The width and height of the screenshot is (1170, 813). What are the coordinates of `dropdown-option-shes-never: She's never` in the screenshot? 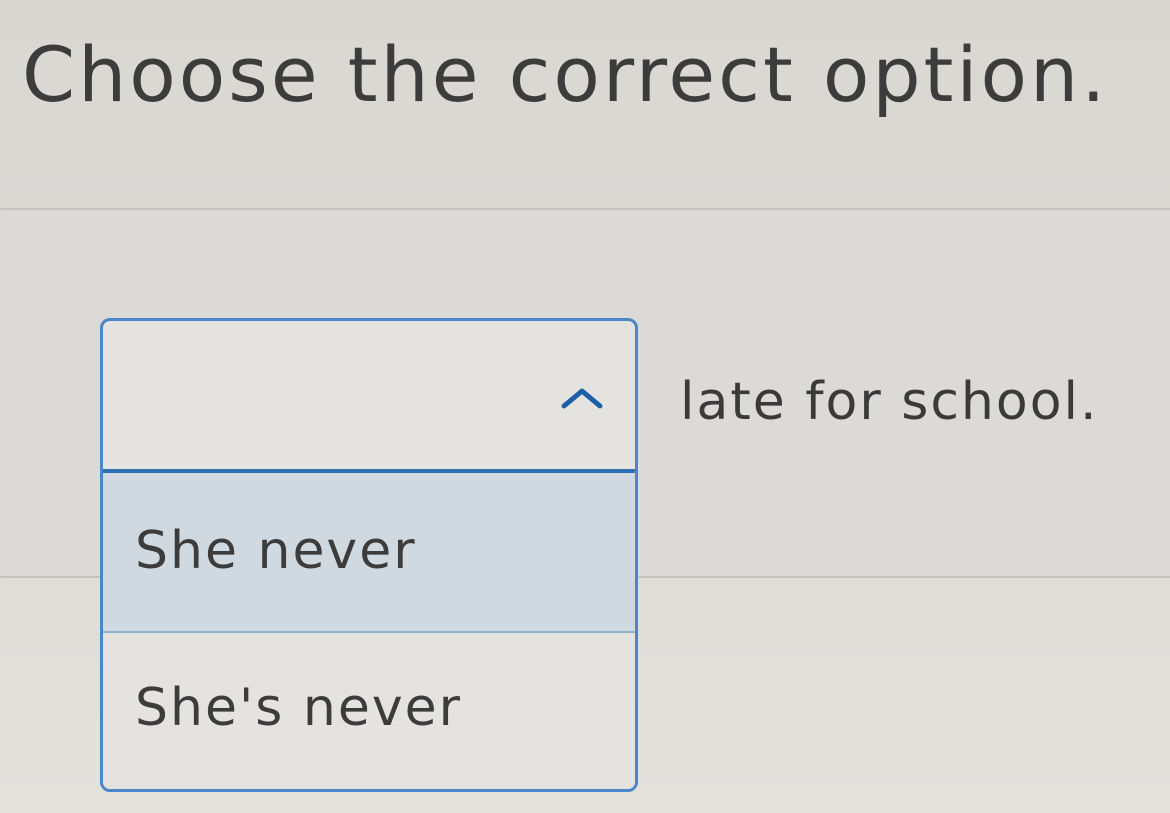 It's located at (369, 711).